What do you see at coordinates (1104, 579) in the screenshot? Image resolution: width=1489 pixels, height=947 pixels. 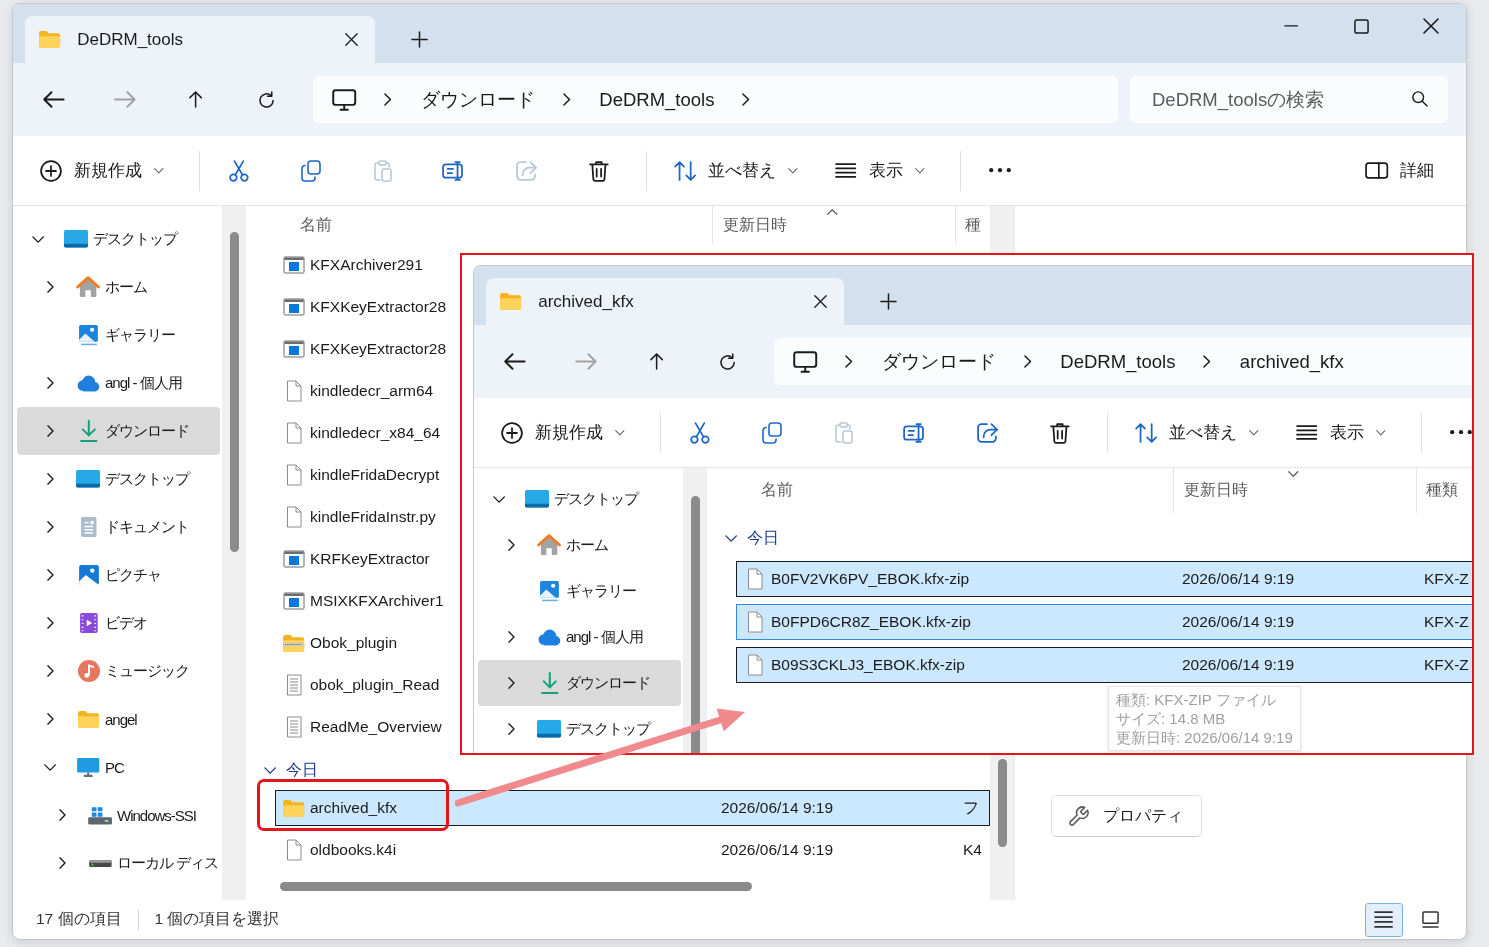 I see `file-row: B0FV2VK6PV_EBOK.kfx-zip 2026/06/14 9:19 KFX-Z` at bounding box center [1104, 579].